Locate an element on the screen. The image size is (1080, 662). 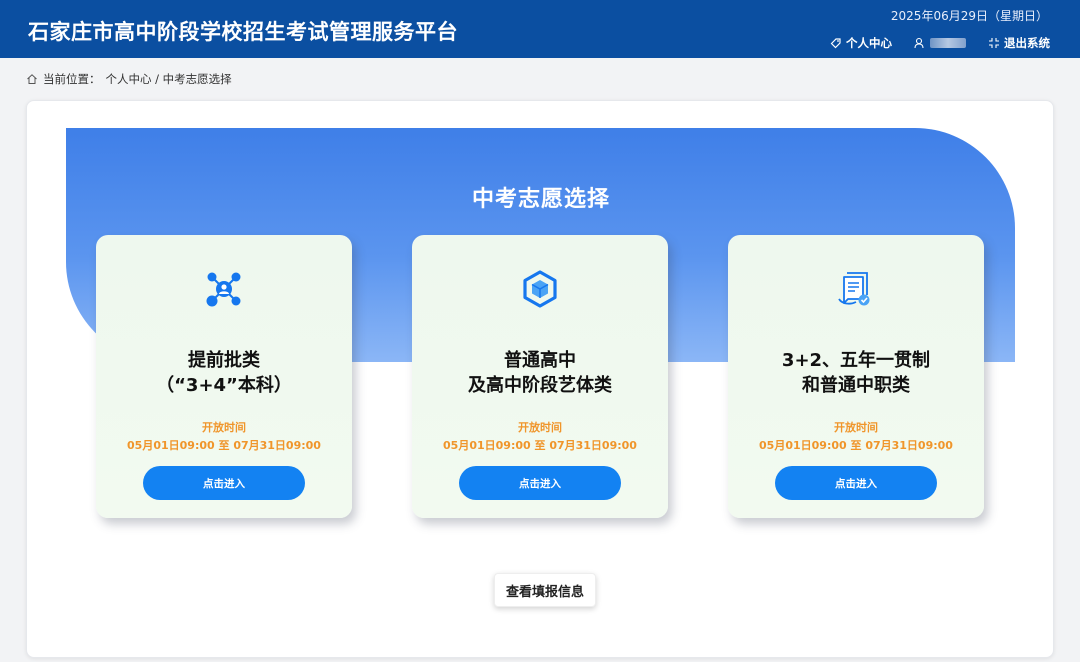
network-user-icon is located at coordinates (223, 289).